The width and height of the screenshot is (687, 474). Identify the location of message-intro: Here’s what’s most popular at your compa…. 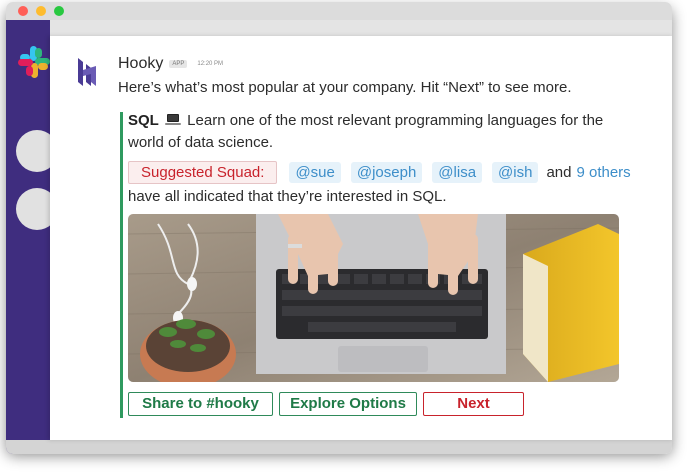
(345, 87).